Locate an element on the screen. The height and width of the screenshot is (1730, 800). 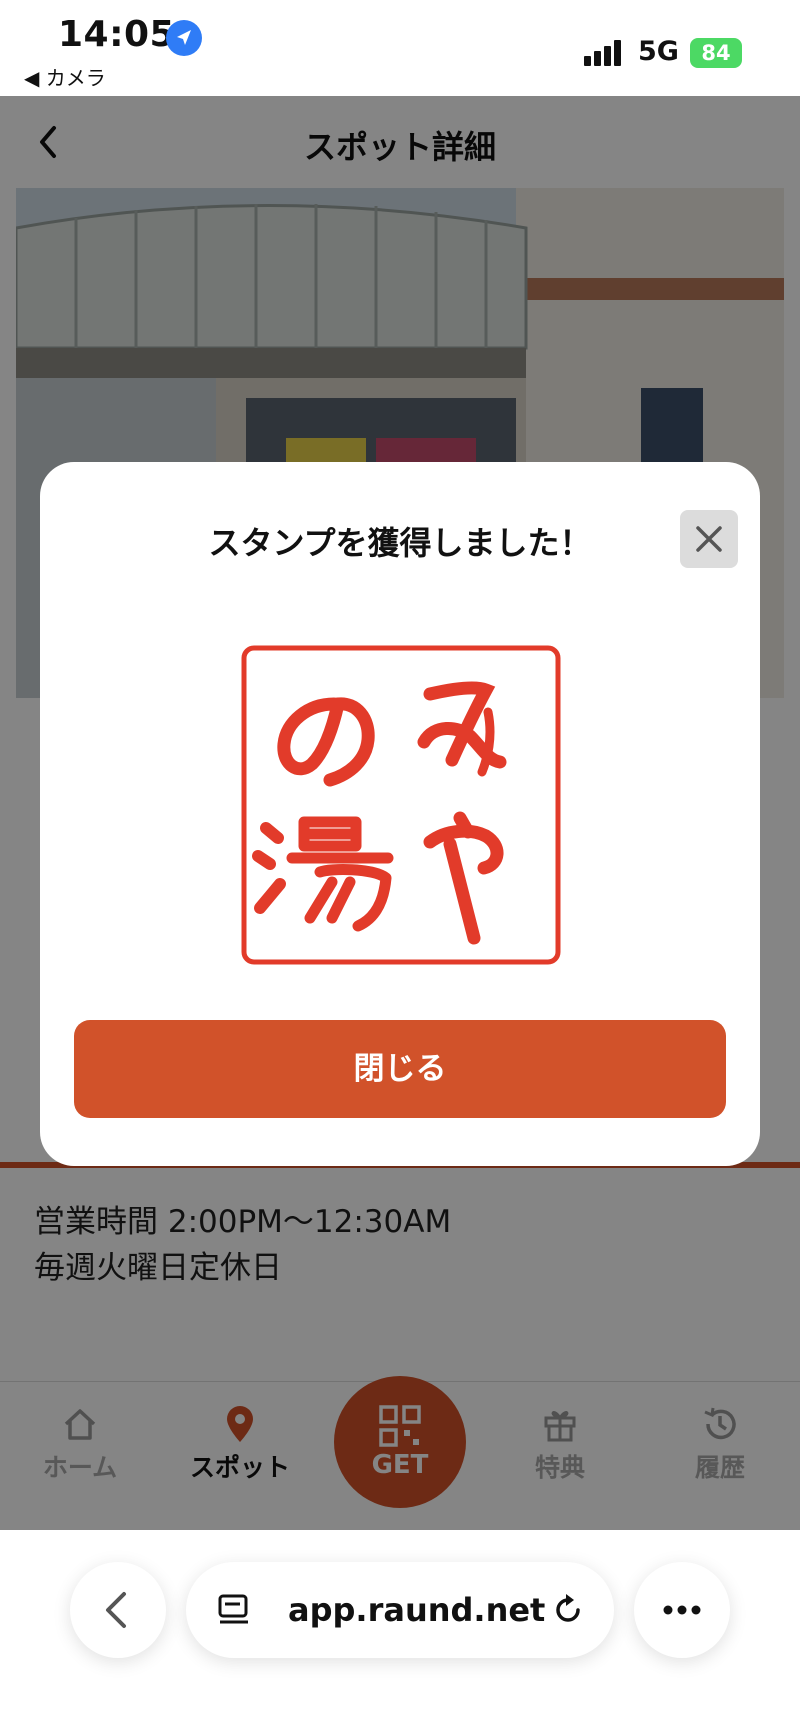
stamp-image is located at coordinates (401, 805).